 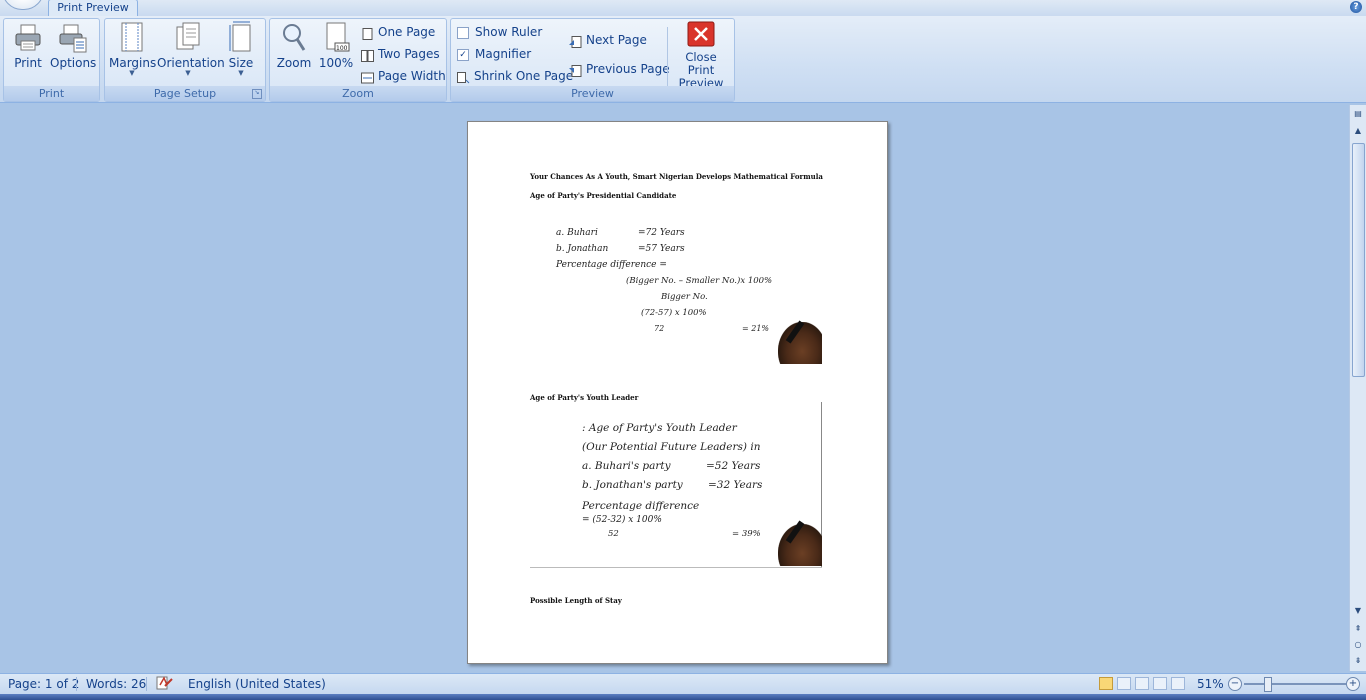 What do you see at coordinates (407, 32) in the screenshot?
I see `one-page-label: One Page` at bounding box center [407, 32].